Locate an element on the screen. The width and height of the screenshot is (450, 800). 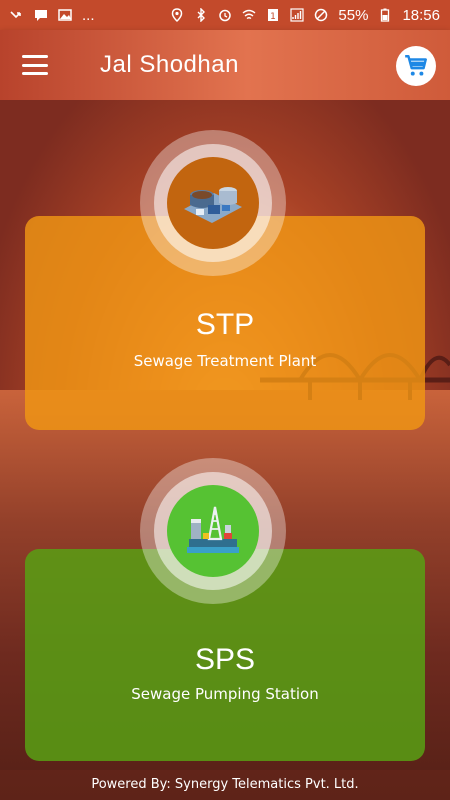
battery-icon is located at coordinates (385, 15).